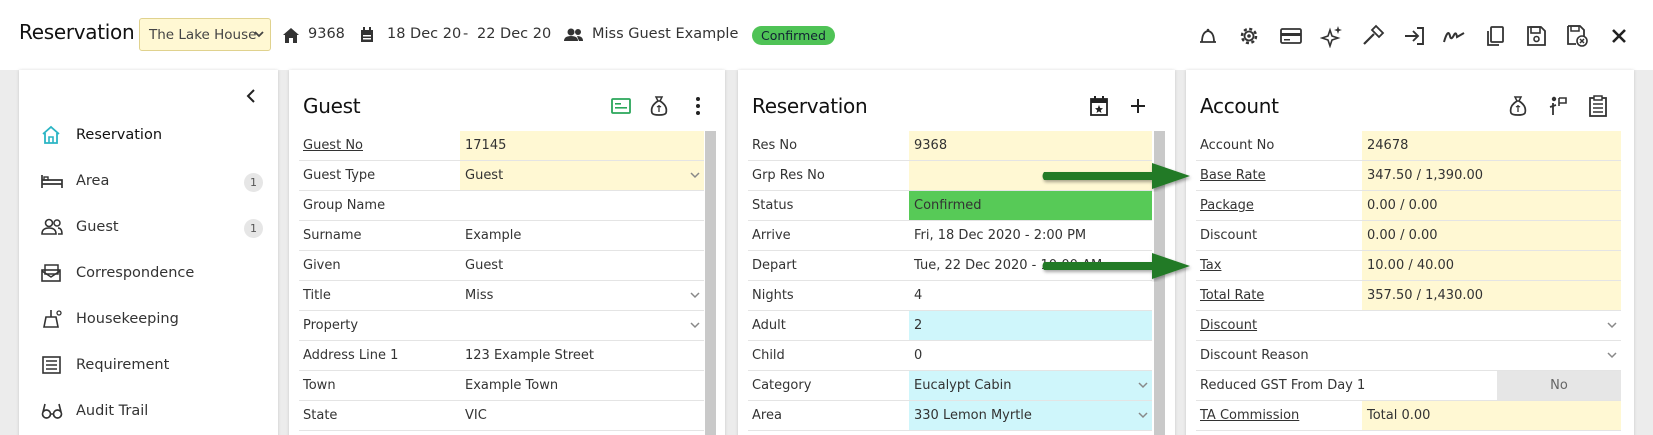 This screenshot has width=1653, height=435. What do you see at coordinates (1138, 106) in the screenshot?
I see `plus-icon` at bounding box center [1138, 106].